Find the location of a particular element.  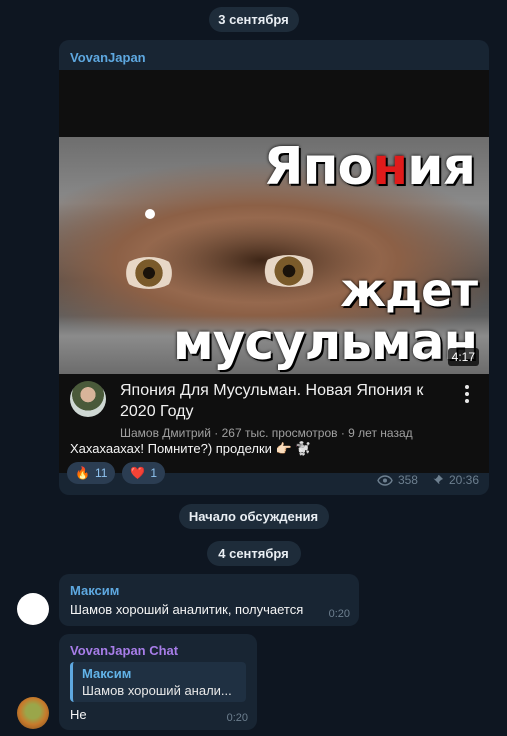

channel-avatar is located at coordinates (88, 399).